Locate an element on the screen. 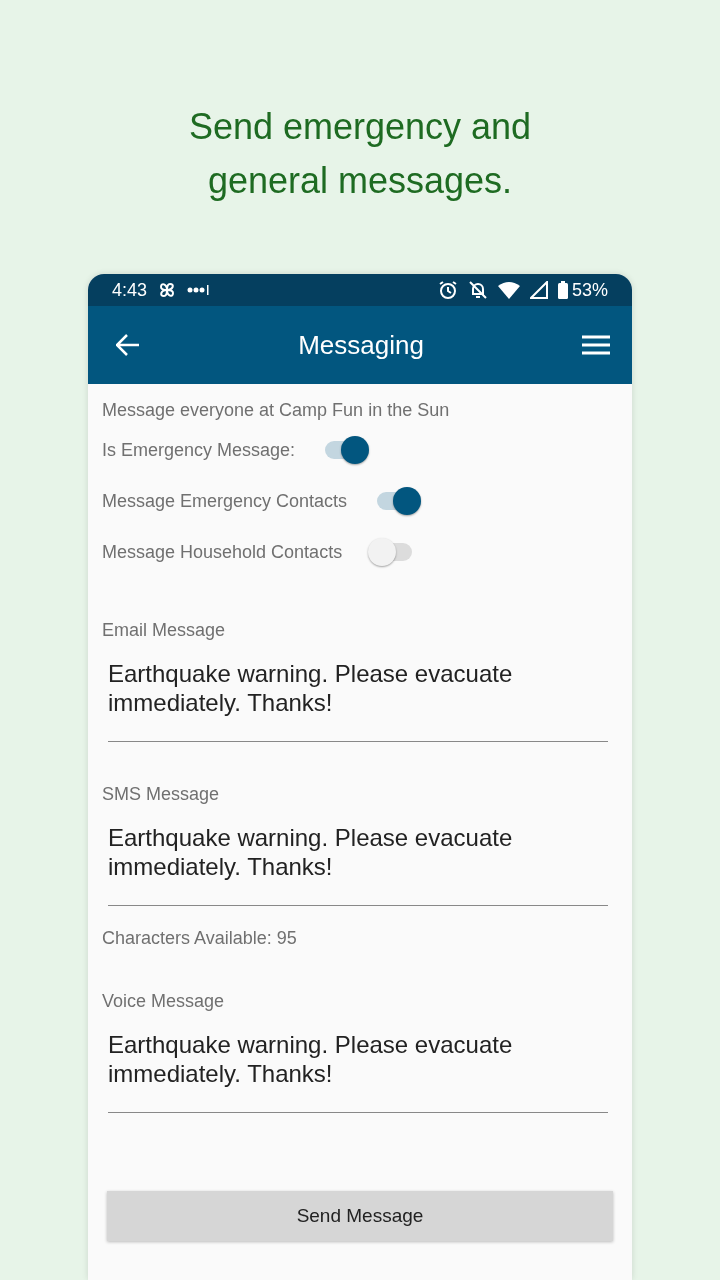 This screenshot has height=1280, width=720. toggle-label: Is Emergency Message: is located at coordinates (199, 450).